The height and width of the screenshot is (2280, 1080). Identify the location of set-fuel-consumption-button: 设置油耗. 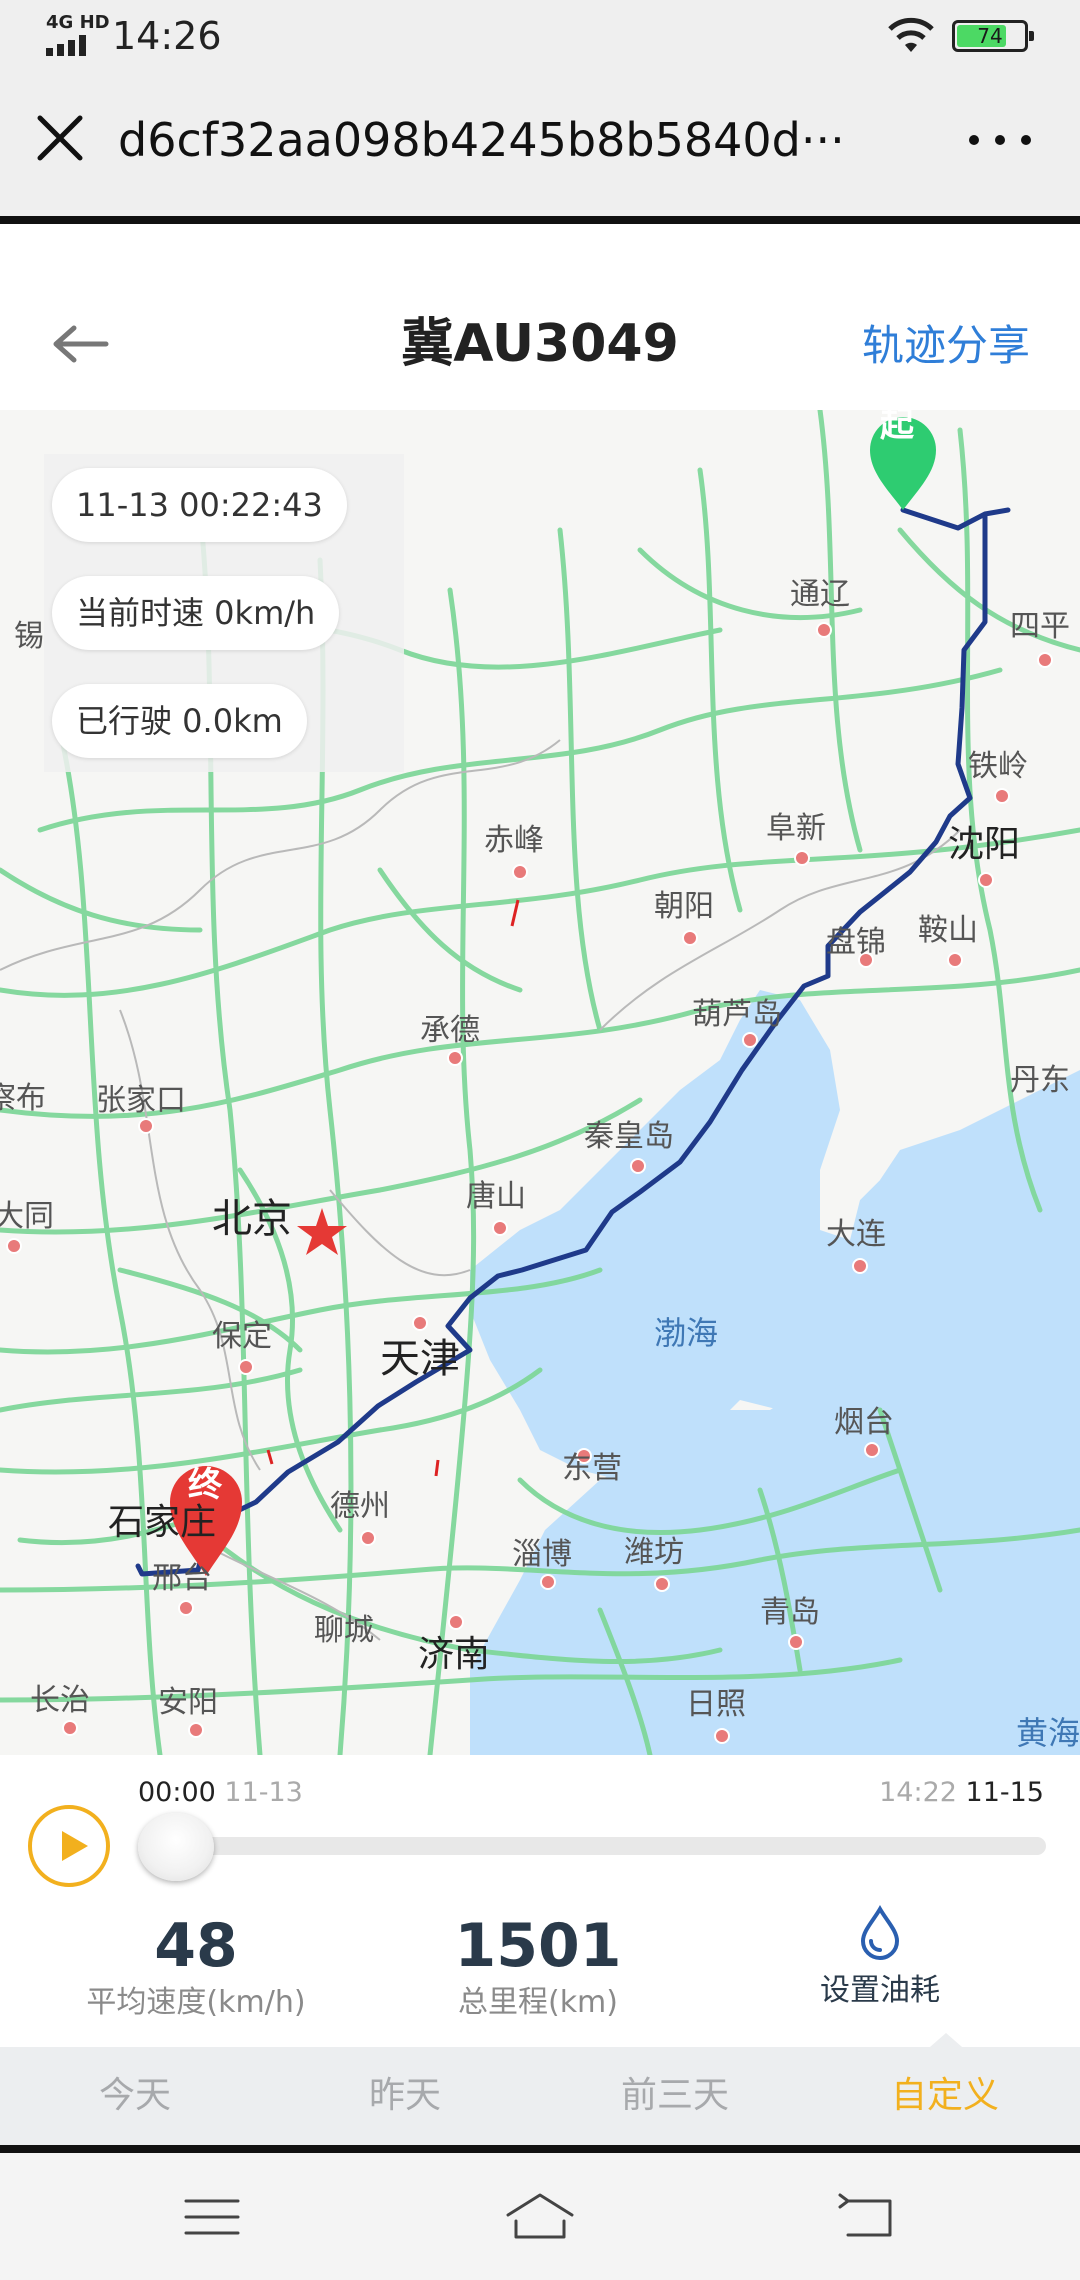
(880, 1958).